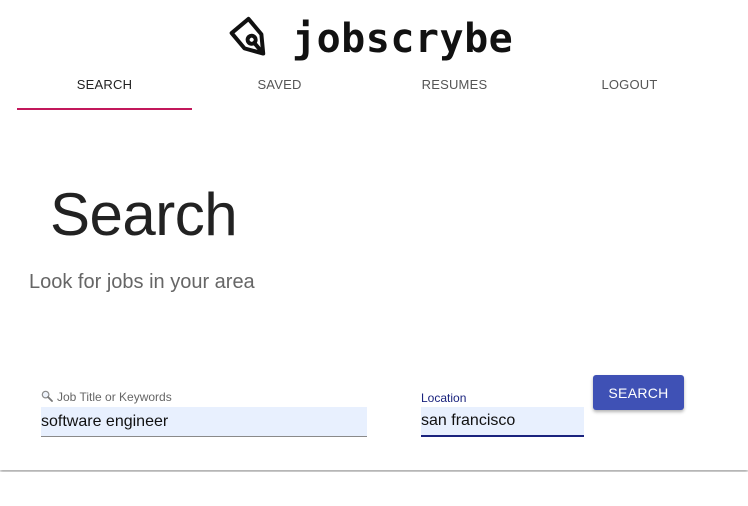 This screenshot has width=748, height=506. I want to click on keywords-input, so click(204, 422).